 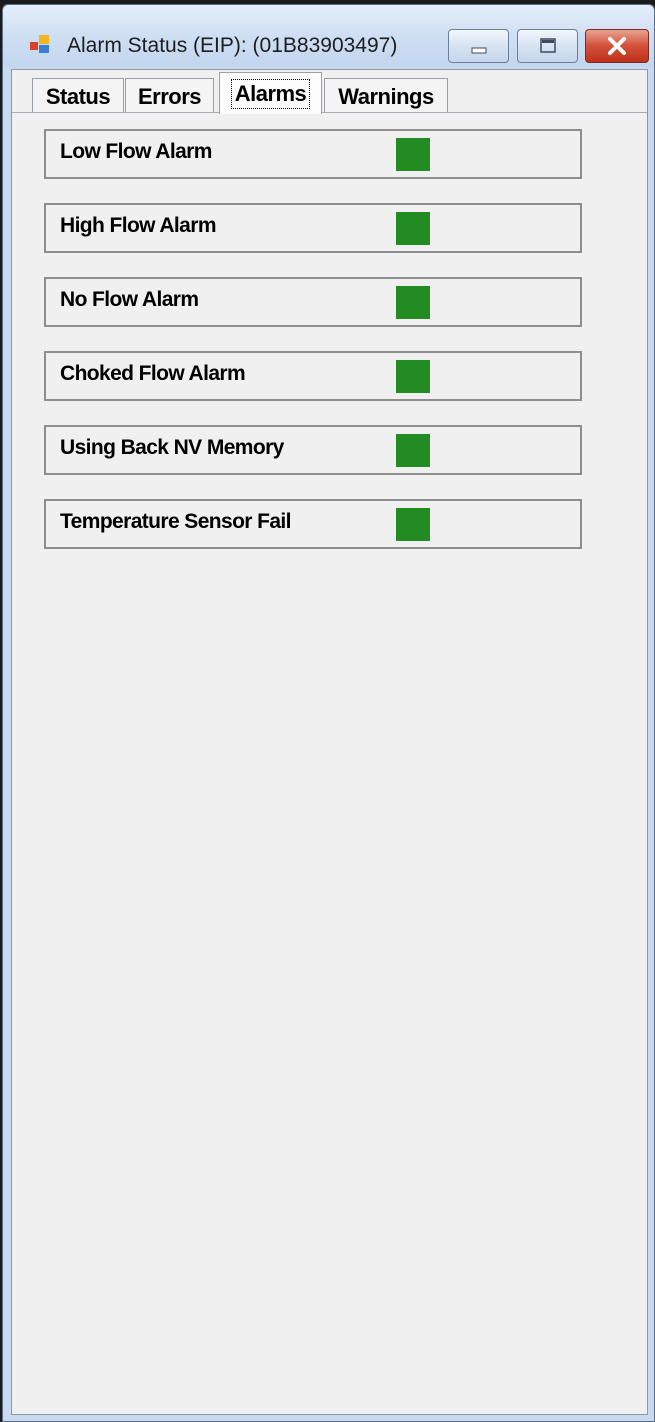 What do you see at coordinates (313, 154) in the screenshot?
I see `alarm-row-low-flow: Low Flow Alarm` at bounding box center [313, 154].